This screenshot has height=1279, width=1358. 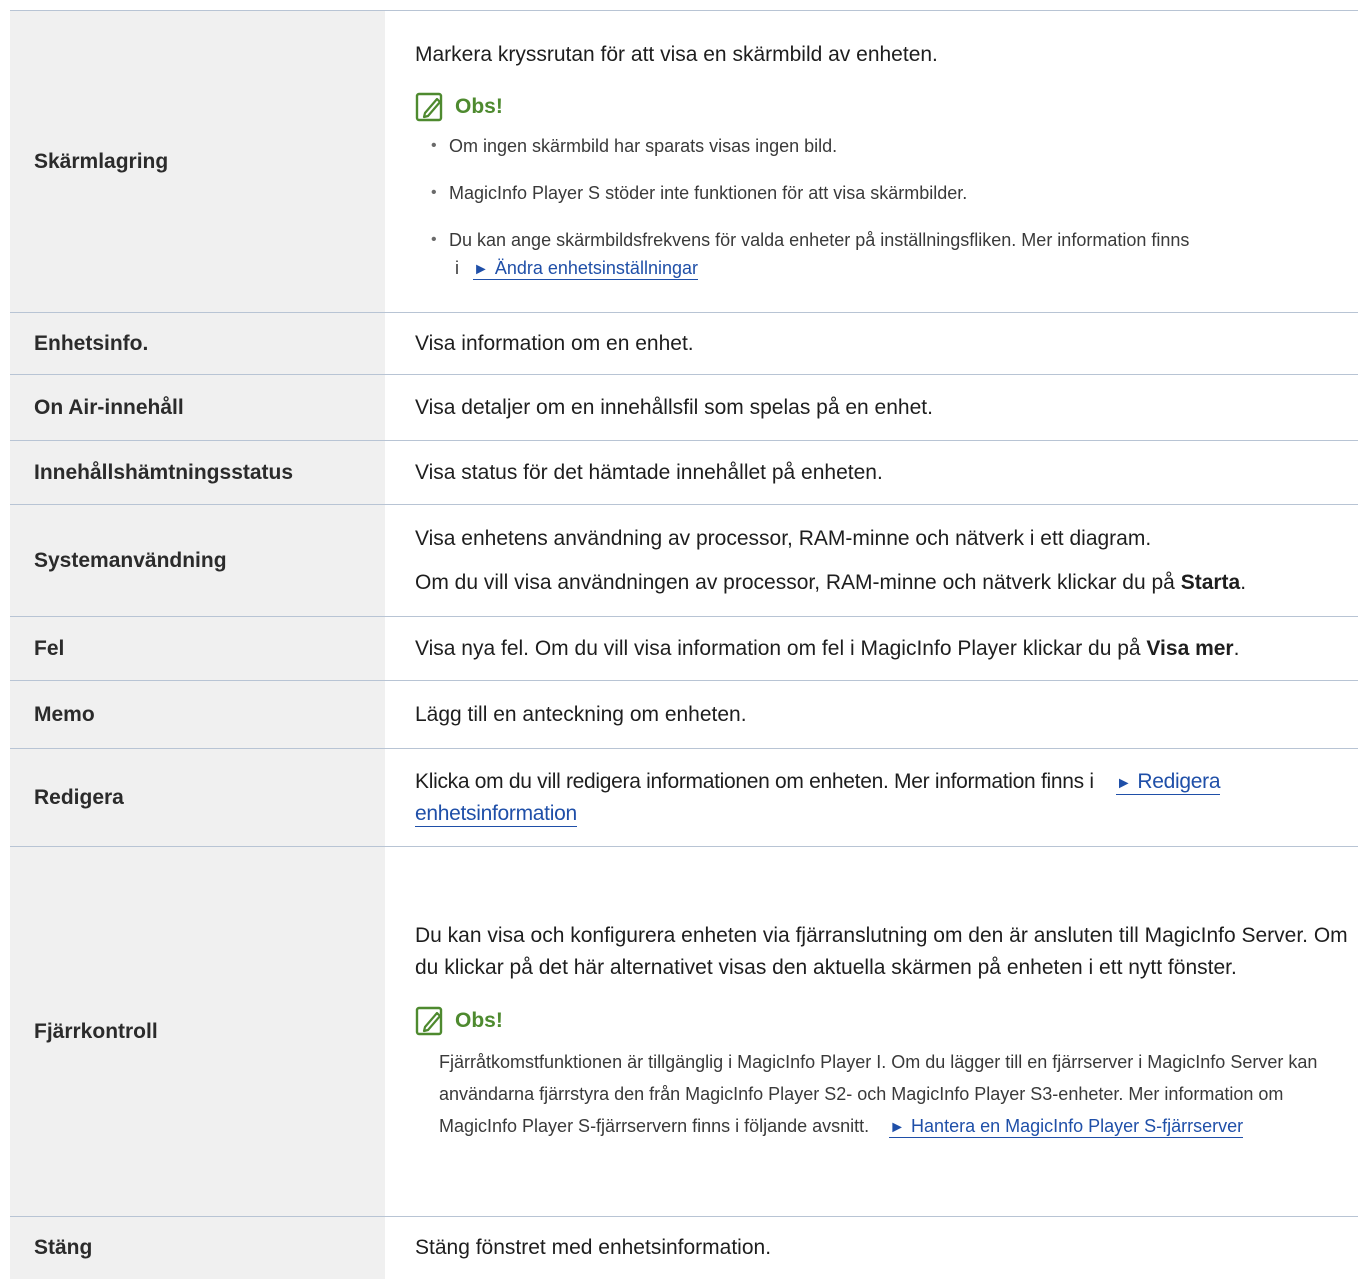 I want to click on row-term: Fel, so click(x=197, y=648).